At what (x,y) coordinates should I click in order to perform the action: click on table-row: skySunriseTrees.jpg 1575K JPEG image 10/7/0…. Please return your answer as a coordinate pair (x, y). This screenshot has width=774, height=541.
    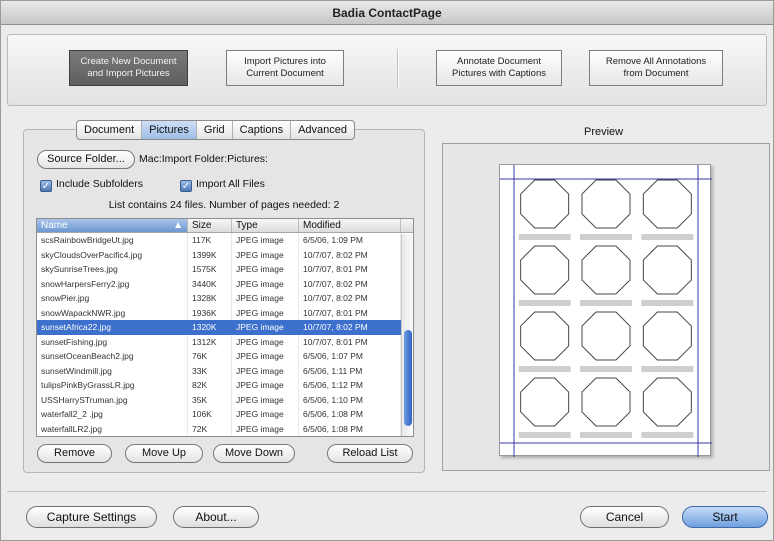
    Looking at the image, I should click on (225, 269).